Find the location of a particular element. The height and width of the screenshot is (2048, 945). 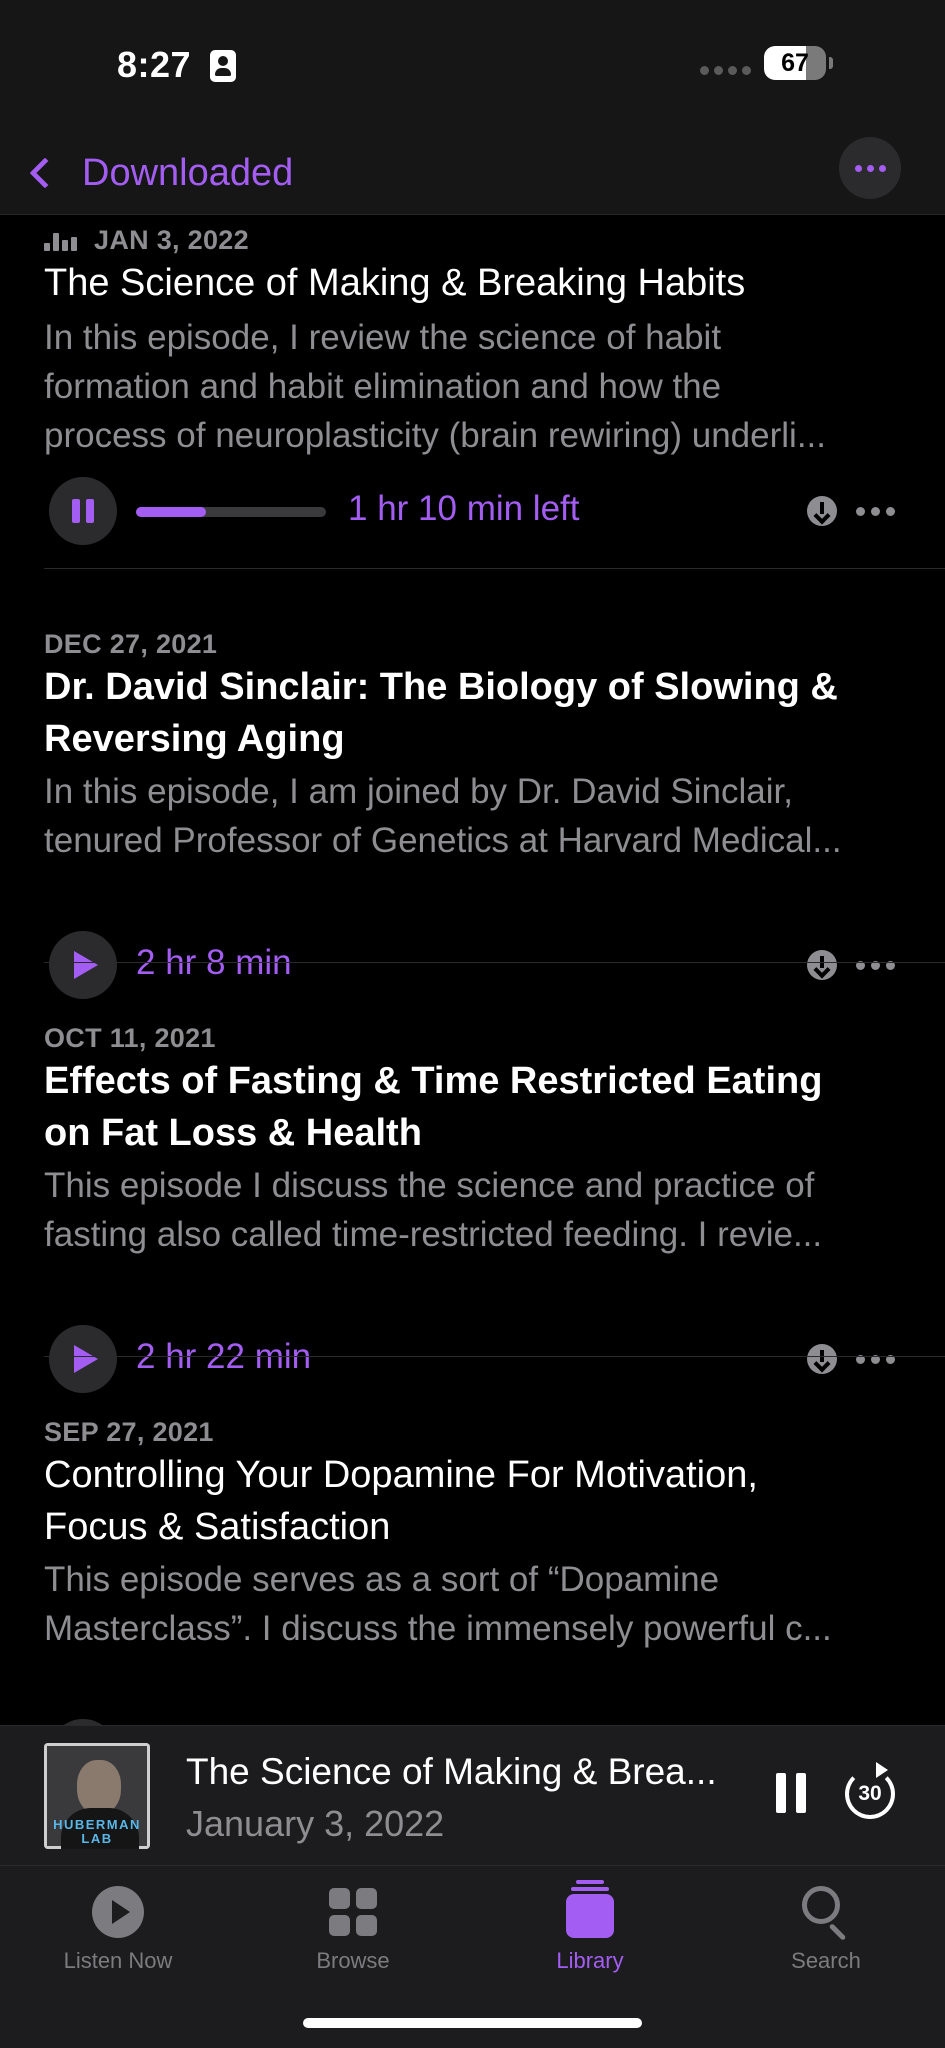

play-circle-icon is located at coordinates (118, 1912).